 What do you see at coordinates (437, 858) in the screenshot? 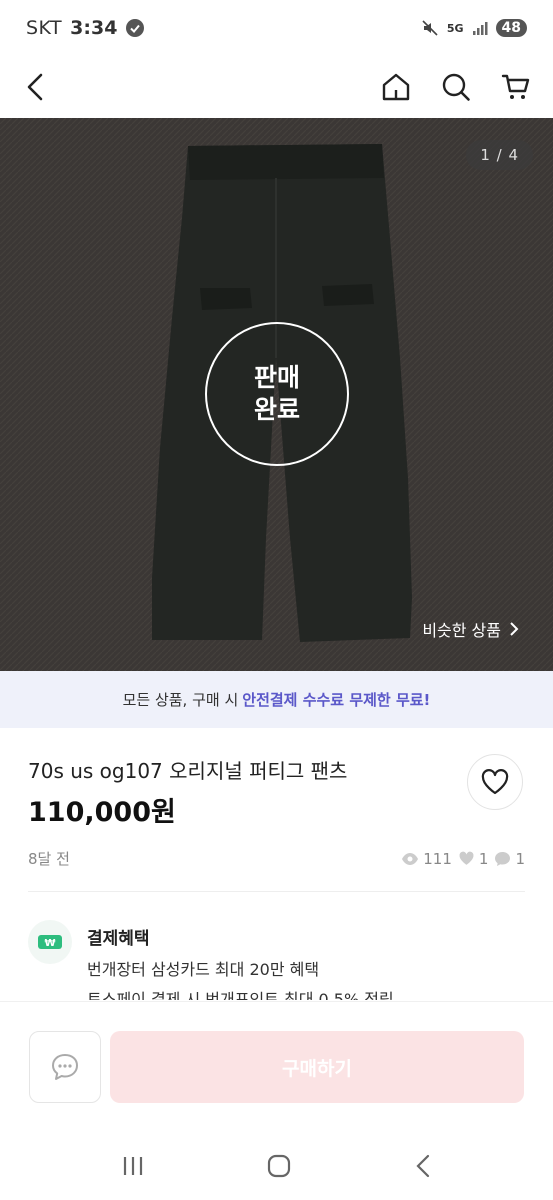
I see `view-count: 111` at bounding box center [437, 858].